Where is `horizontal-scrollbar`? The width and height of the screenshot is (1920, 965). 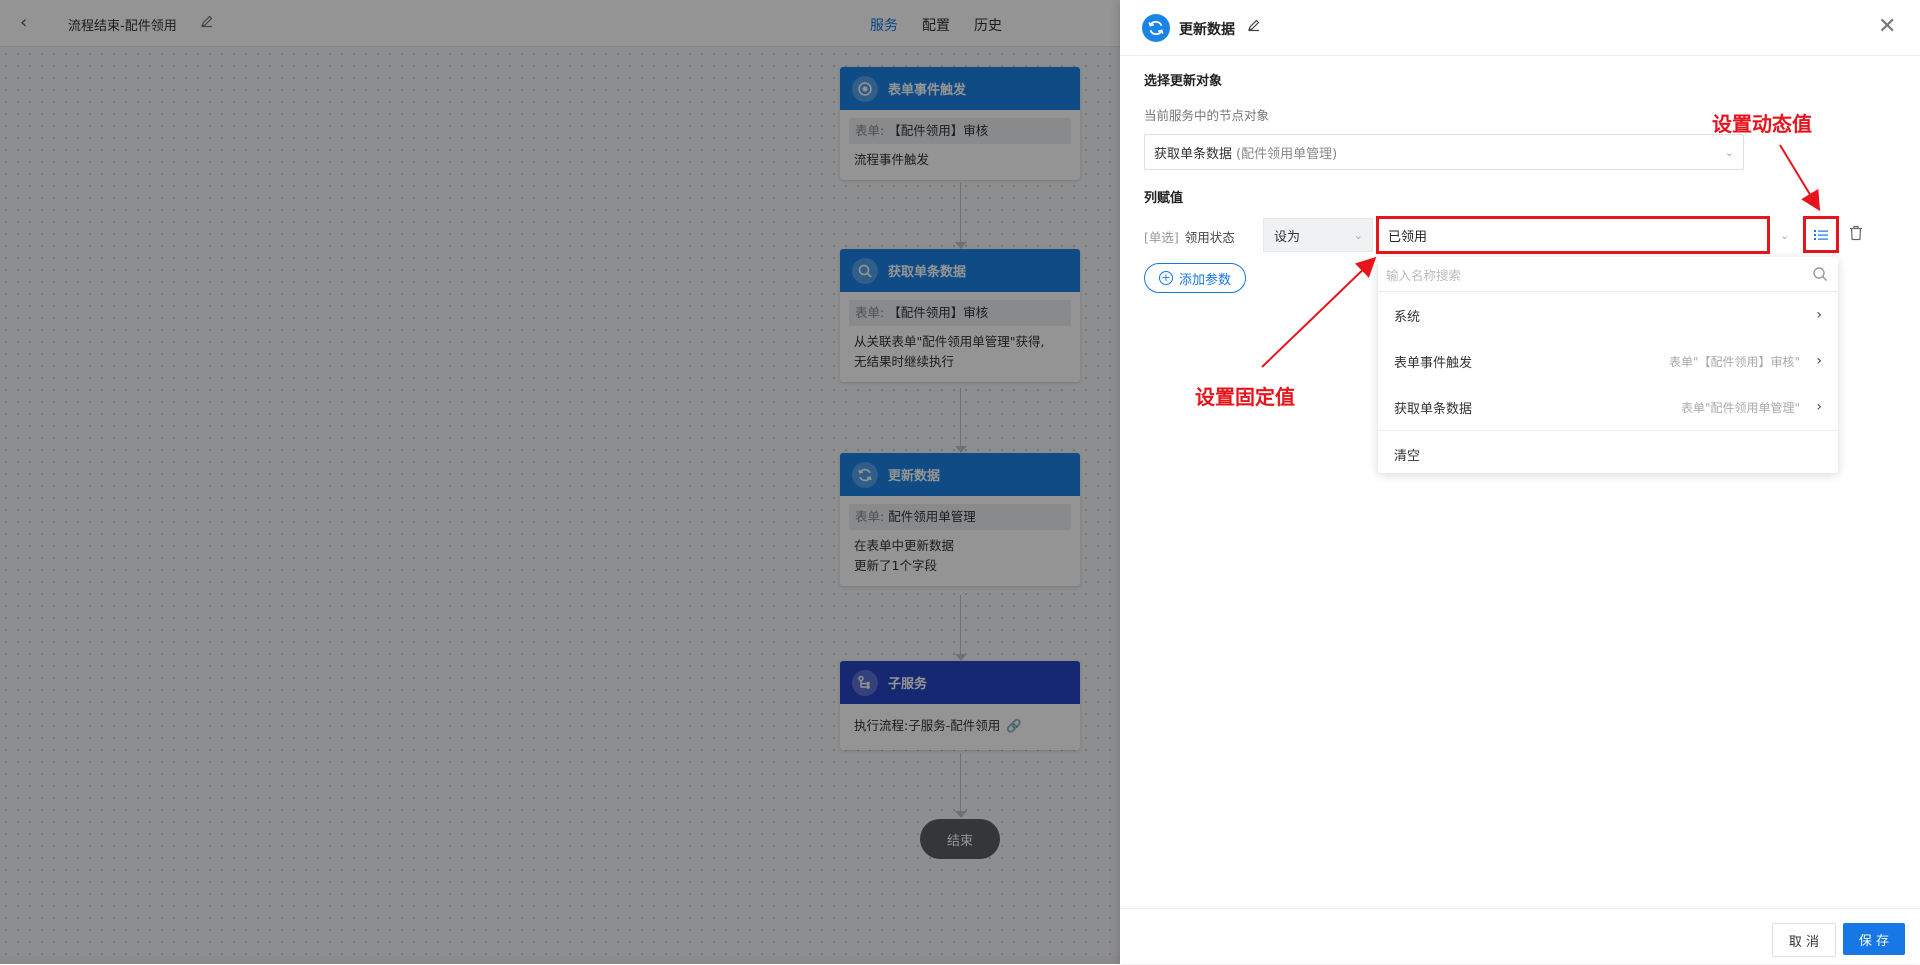 horizontal-scrollbar is located at coordinates (560, 960).